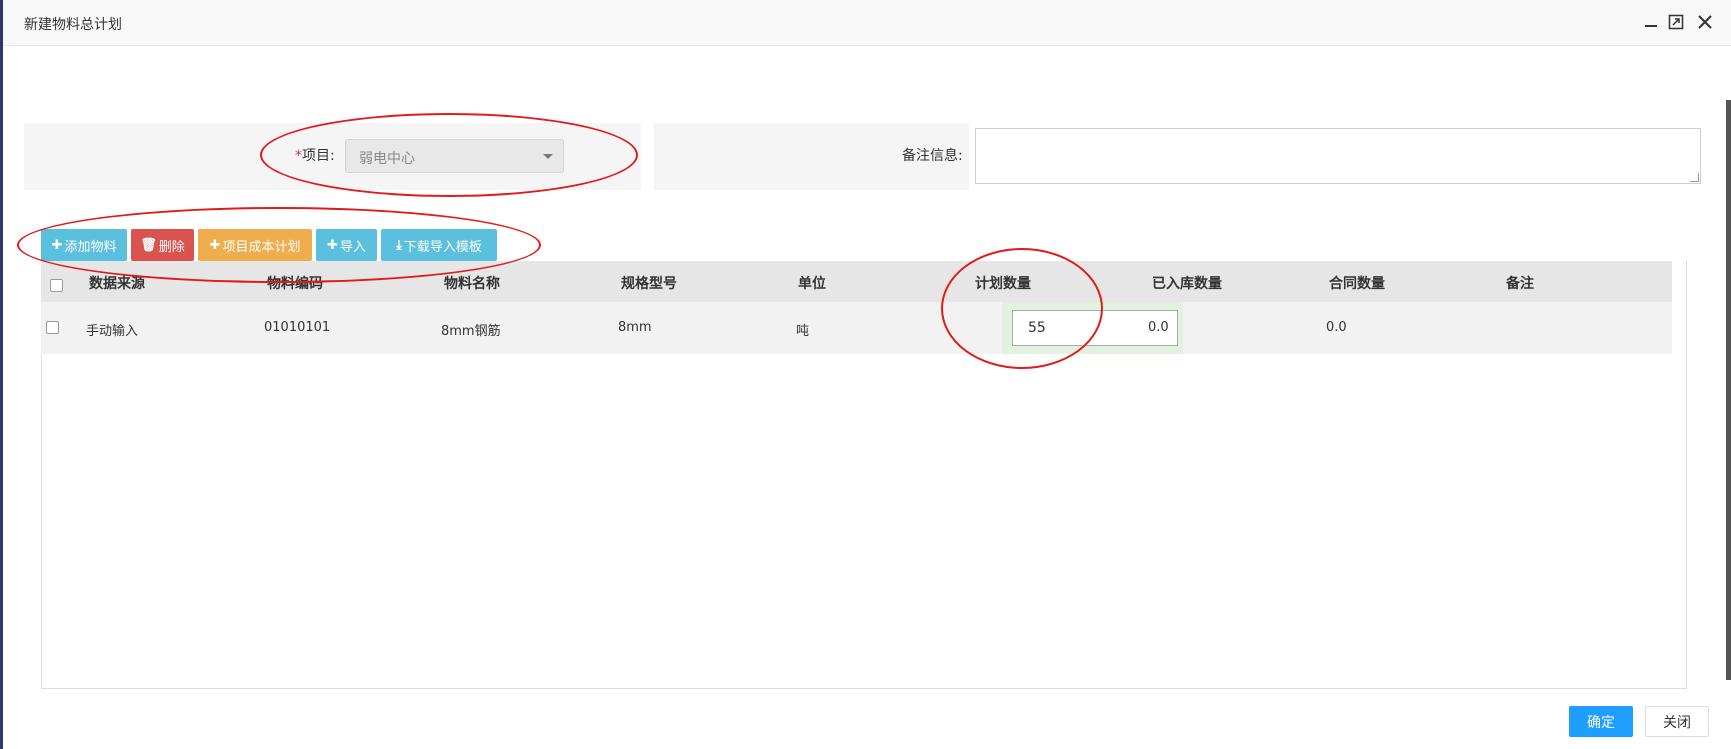  What do you see at coordinates (548, 156) in the screenshot?
I see `chevron-down-icon` at bounding box center [548, 156].